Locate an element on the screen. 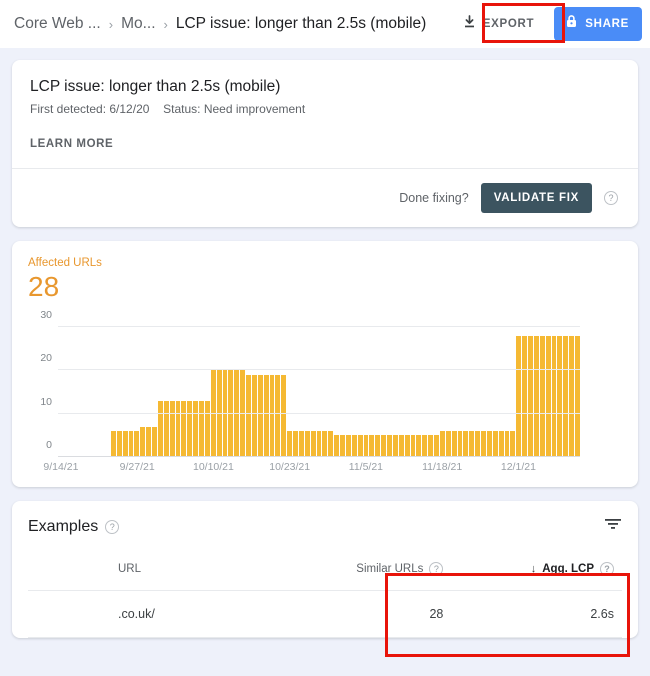  validate-fix-help-icon: ? is located at coordinates (611, 198).